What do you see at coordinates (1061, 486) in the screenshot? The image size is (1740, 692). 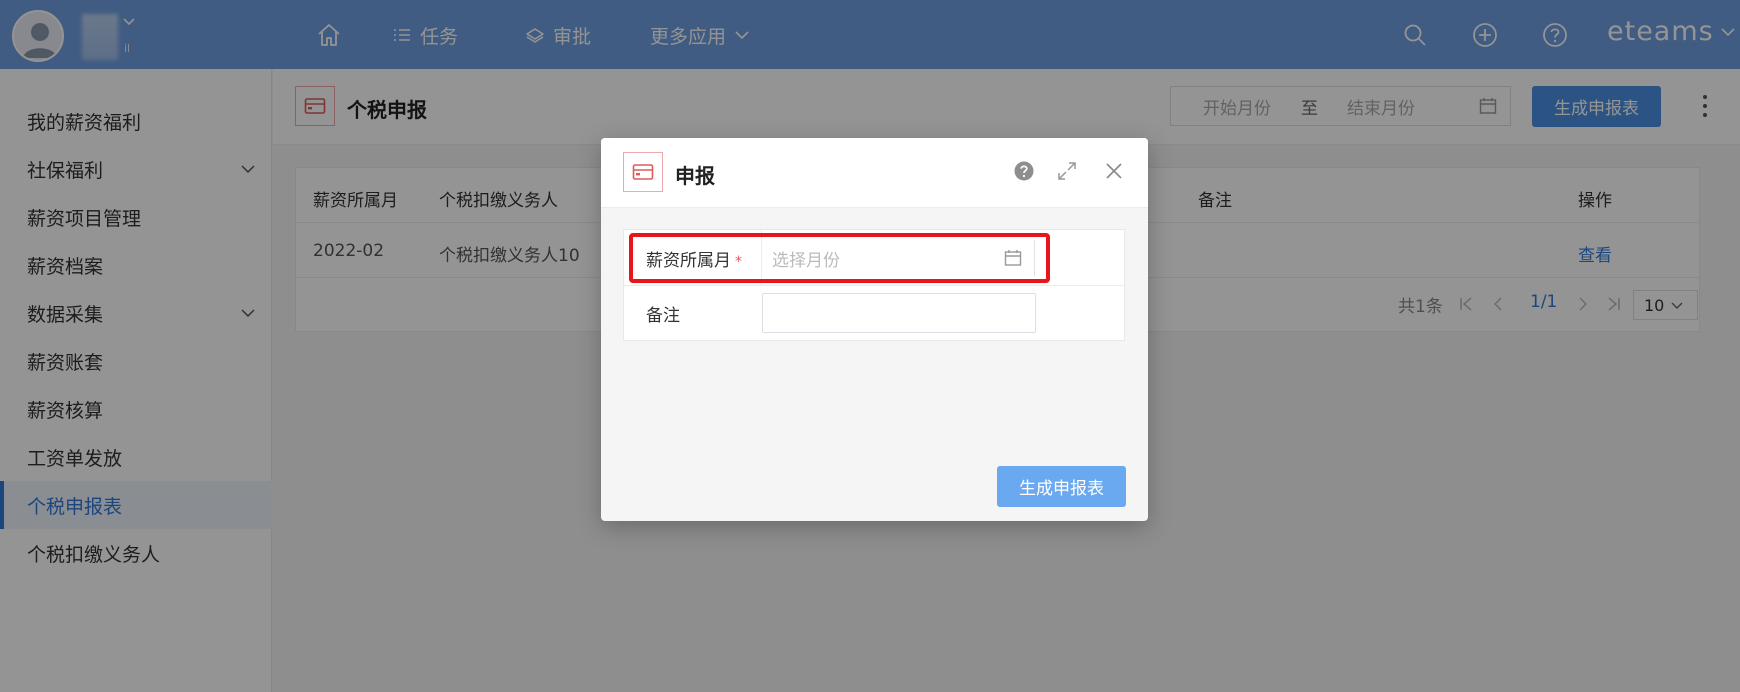 I see `dialog-generate-button: 生成申报表` at bounding box center [1061, 486].